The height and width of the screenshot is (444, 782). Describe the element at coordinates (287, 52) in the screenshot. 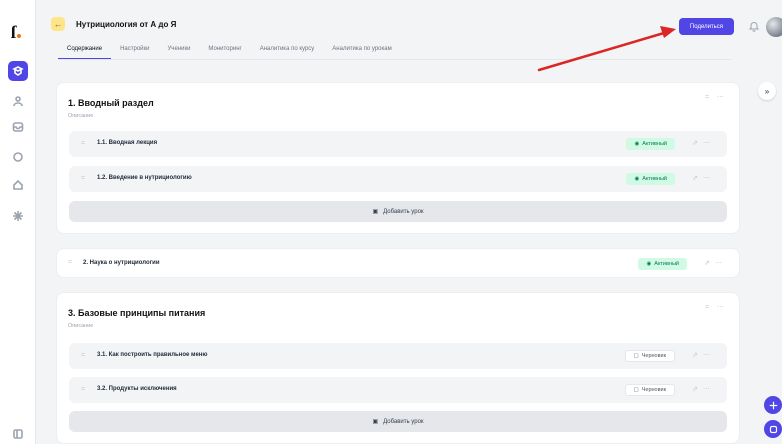

I see `tab-course-analytics: Аналитика по курсу` at that location.